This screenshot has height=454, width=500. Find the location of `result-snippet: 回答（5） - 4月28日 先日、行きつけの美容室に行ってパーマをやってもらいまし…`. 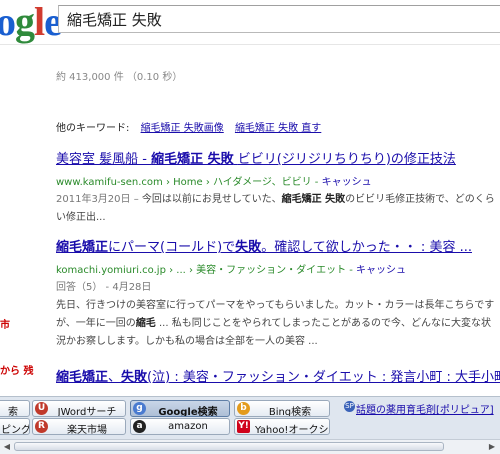

result-snippet: 回答（5） - 4月28日 先日、行きつけの美容室に行ってパーマをやってもらいまし… is located at coordinates (275, 314).